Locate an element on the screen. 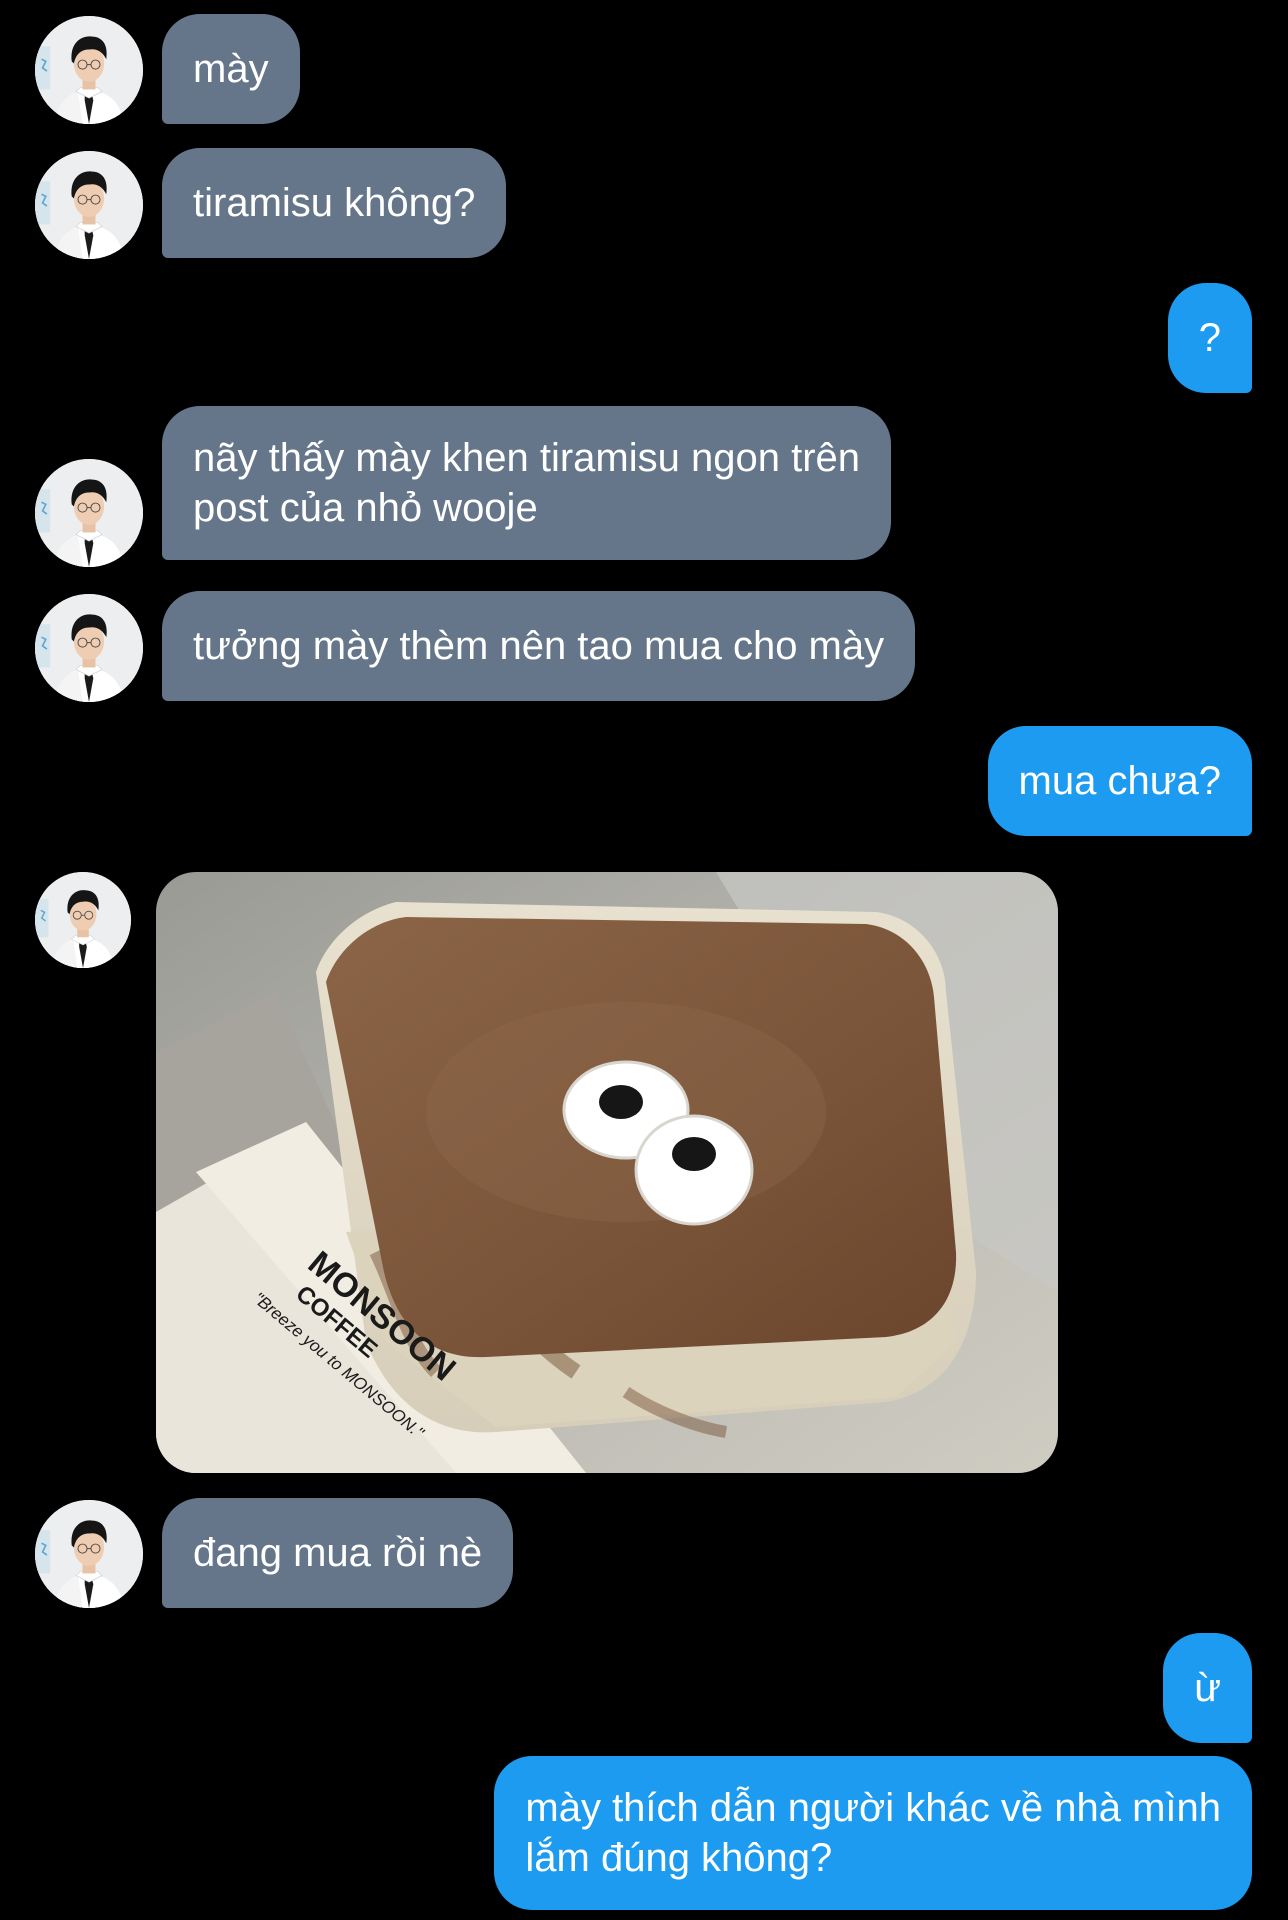  outgoing-message-bubble: ? is located at coordinates (1209, 338).